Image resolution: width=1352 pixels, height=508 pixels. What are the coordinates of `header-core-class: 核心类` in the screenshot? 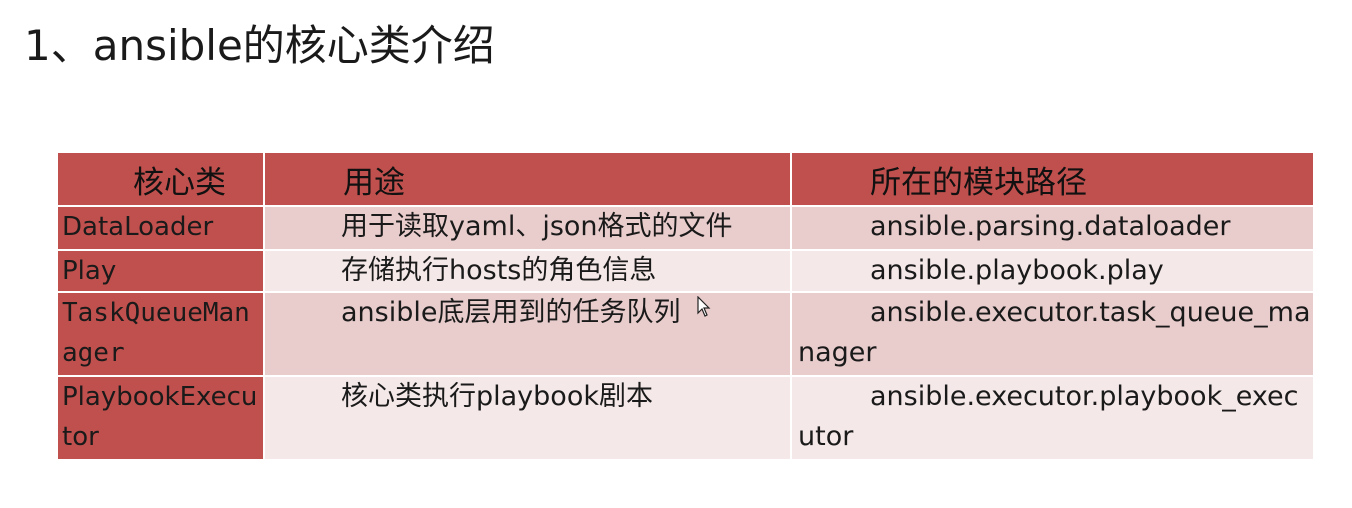 It's located at (160, 179).